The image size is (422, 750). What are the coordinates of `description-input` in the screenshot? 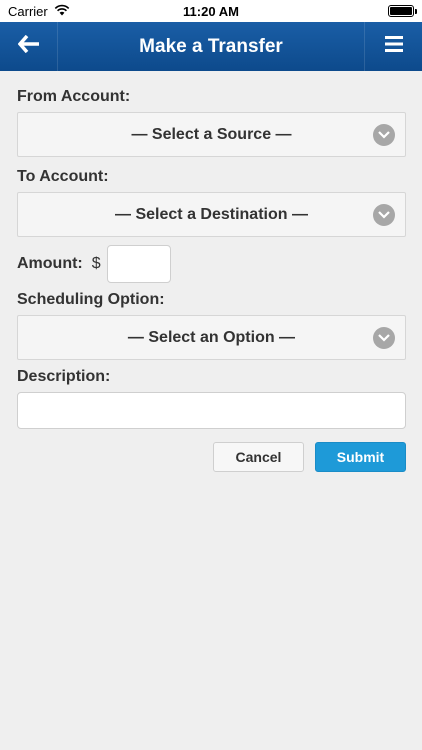 It's located at (211, 410).